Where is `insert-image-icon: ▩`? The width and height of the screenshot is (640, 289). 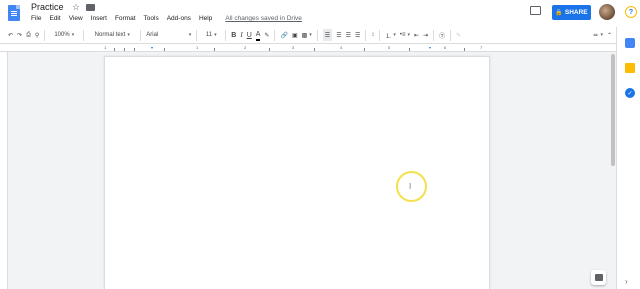 insert-image-icon: ▩ is located at coordinates (307, 35).